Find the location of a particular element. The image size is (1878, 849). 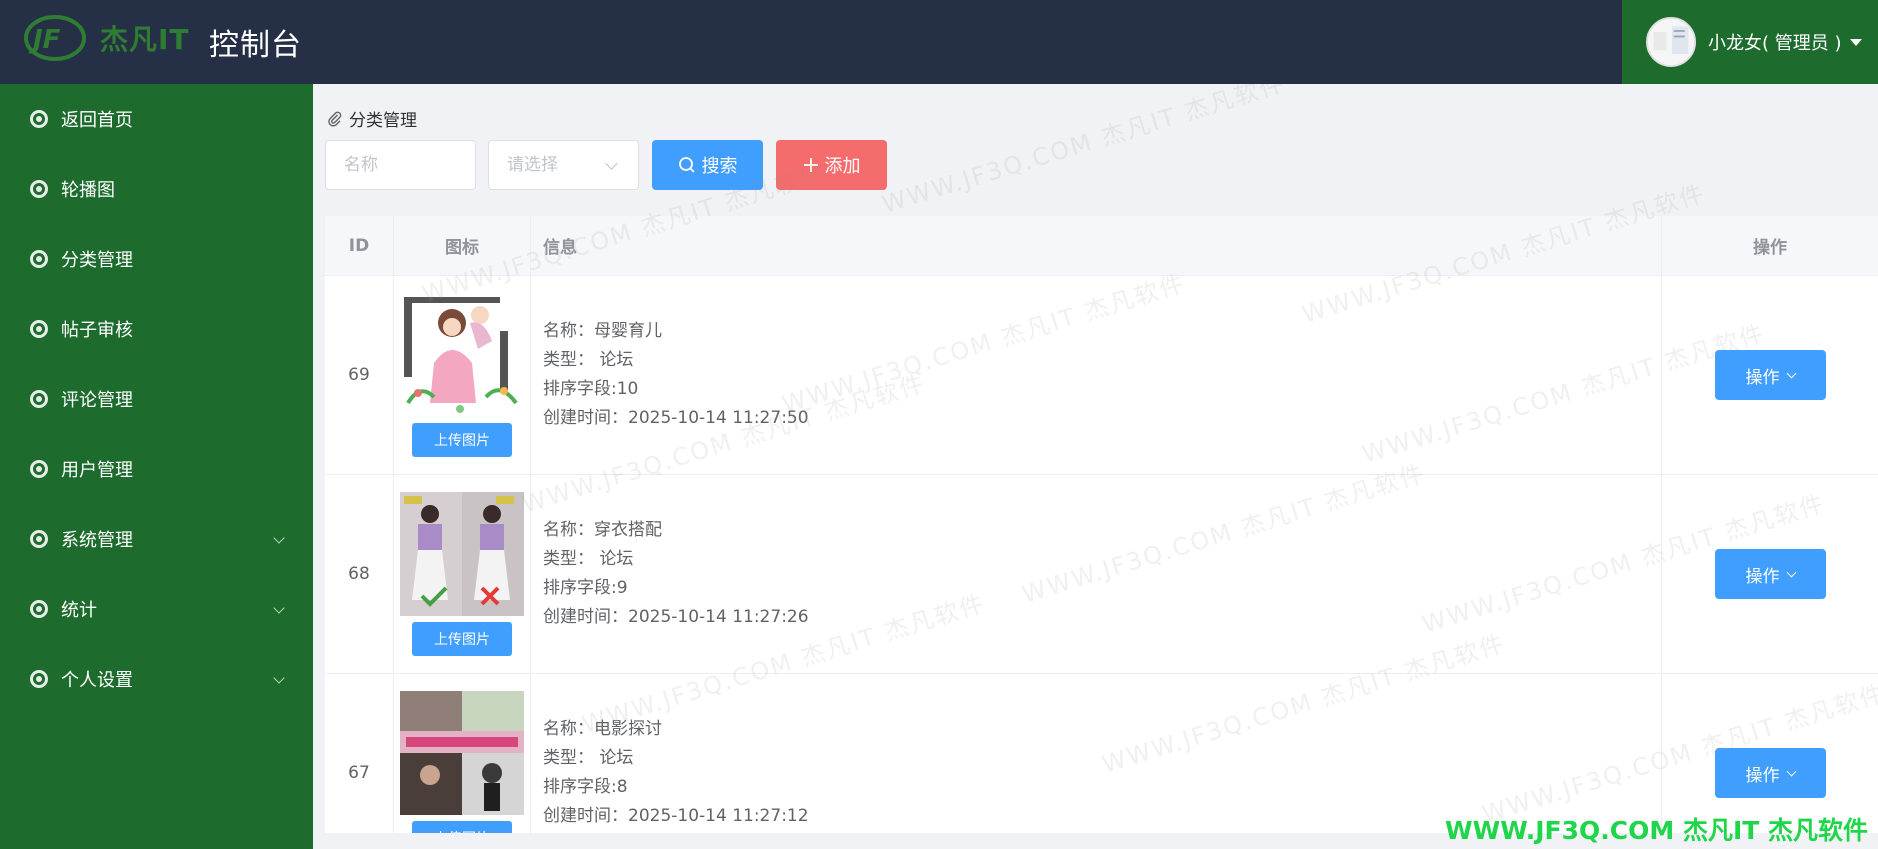

name-search-input is located at coordinates (400, 165).